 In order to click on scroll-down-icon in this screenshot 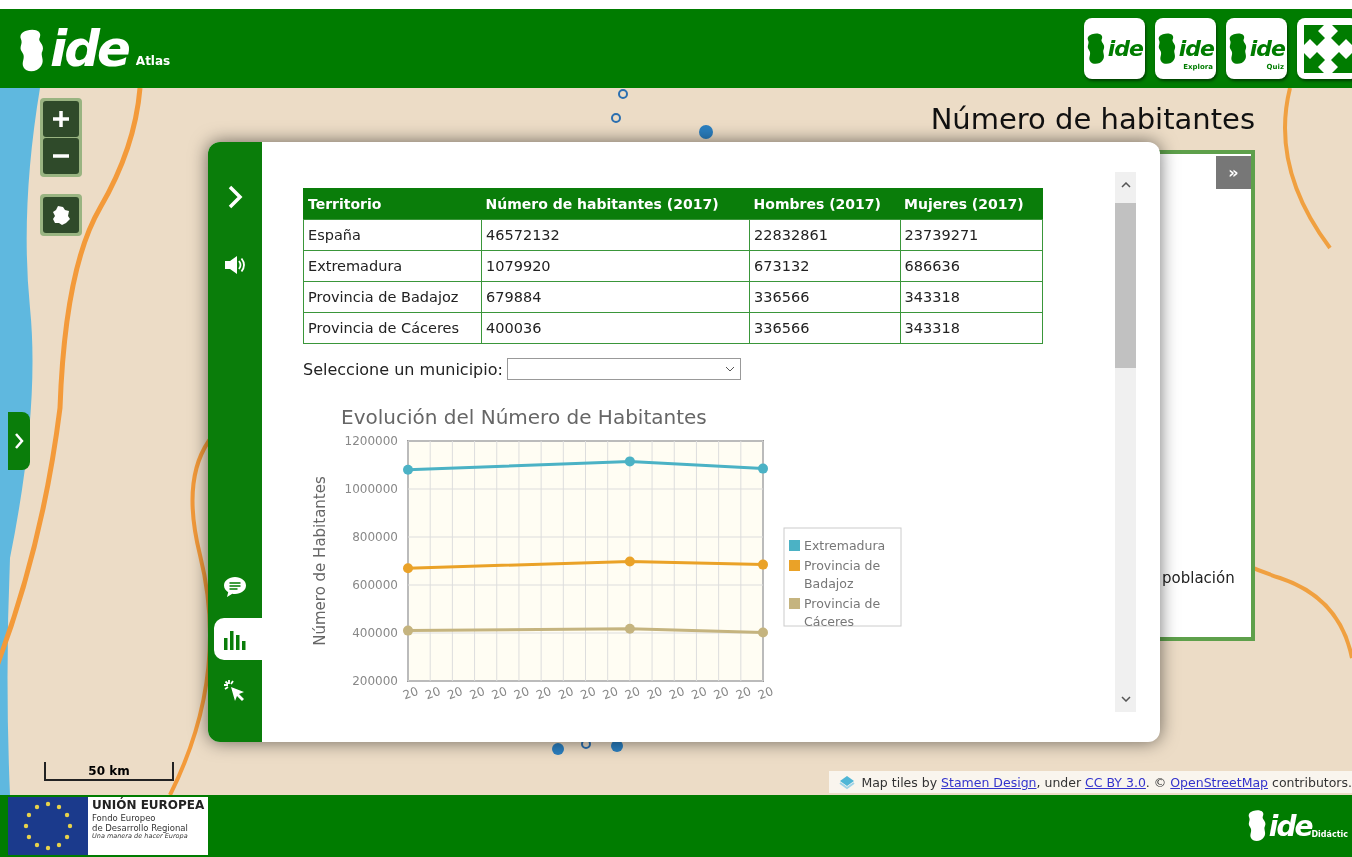, I will do `click(1125, 699)`.